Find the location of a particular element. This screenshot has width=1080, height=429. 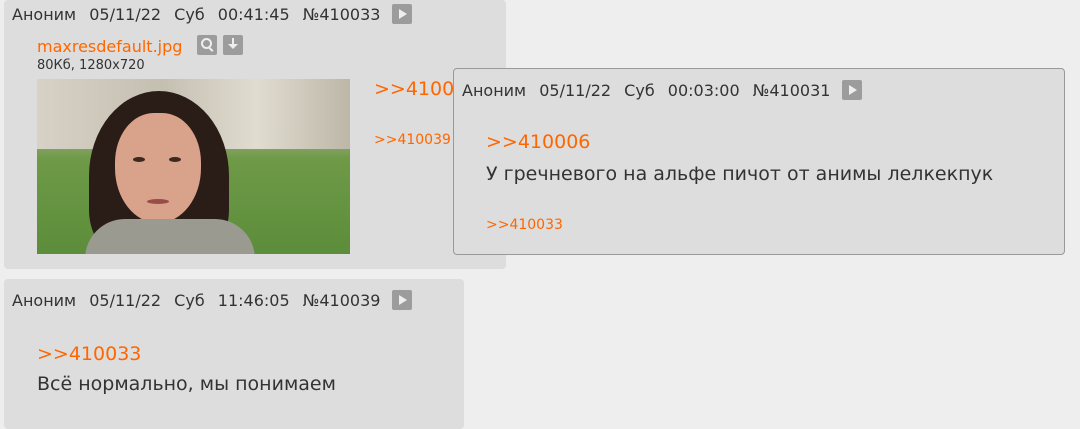

image-thumbnail is located at coordinates (193, 166).